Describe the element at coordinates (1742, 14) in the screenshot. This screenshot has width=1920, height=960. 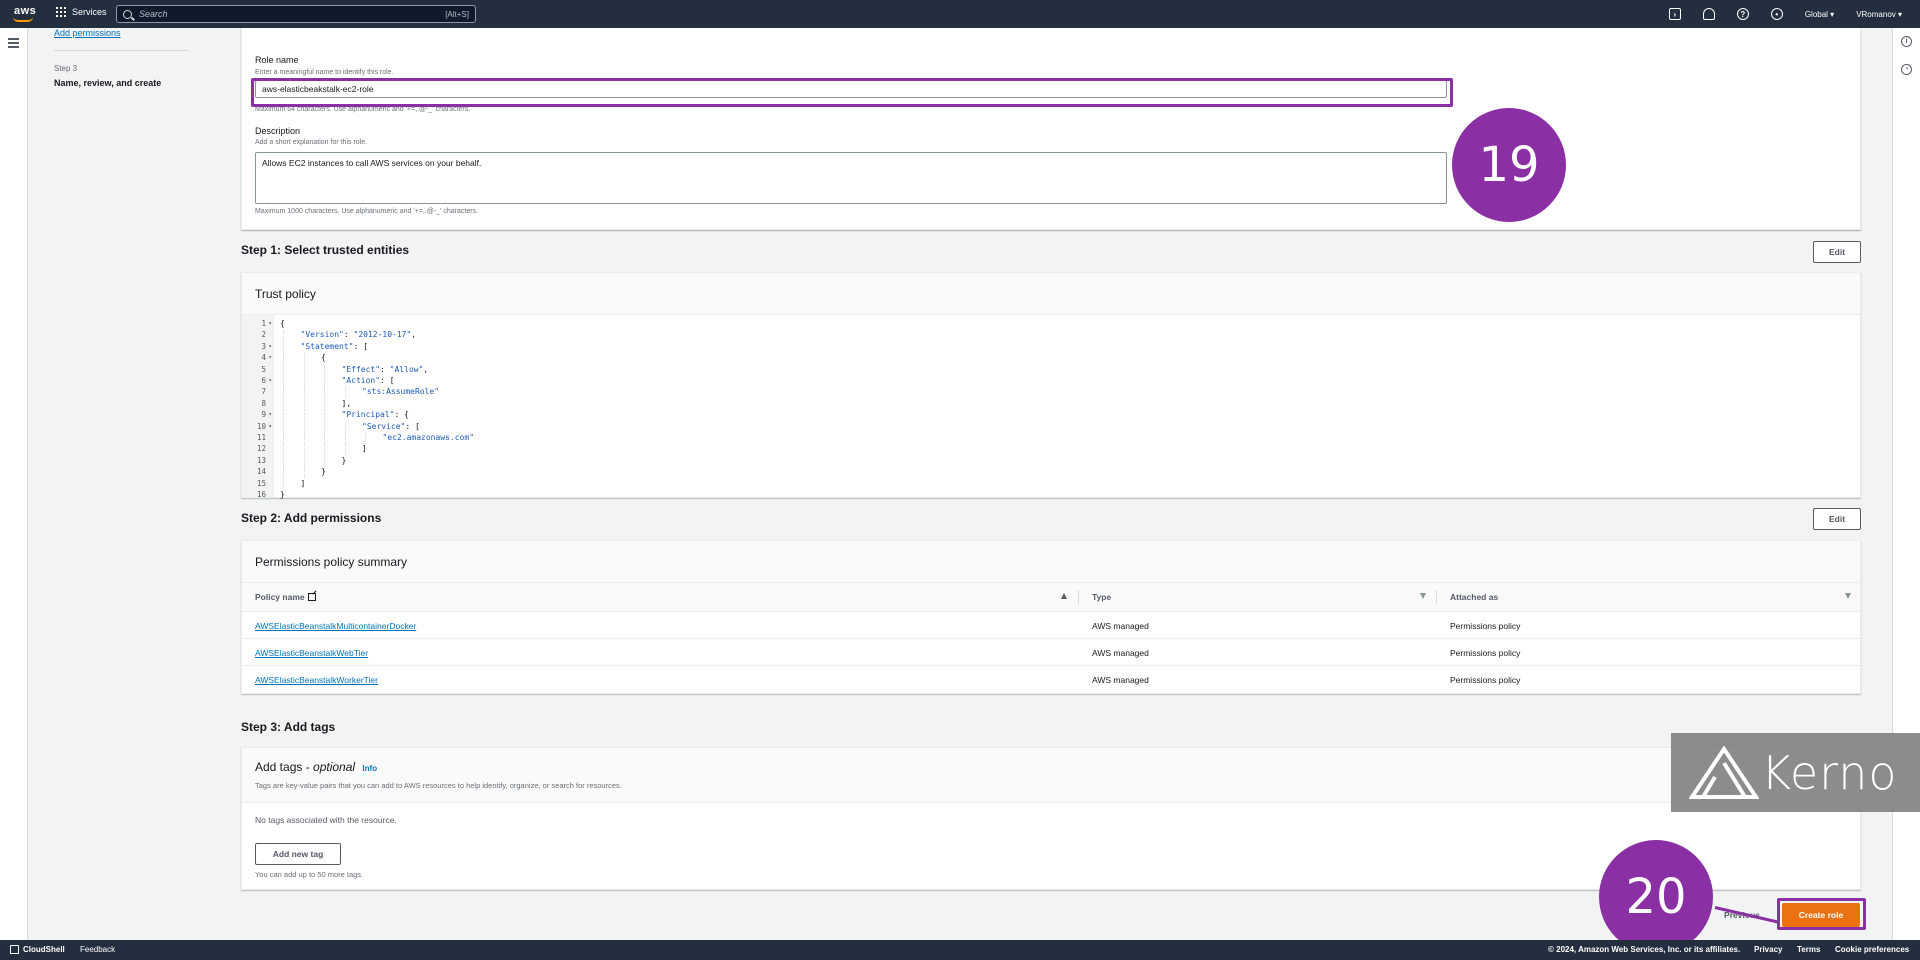
I see `help-icon: ?` at that location.